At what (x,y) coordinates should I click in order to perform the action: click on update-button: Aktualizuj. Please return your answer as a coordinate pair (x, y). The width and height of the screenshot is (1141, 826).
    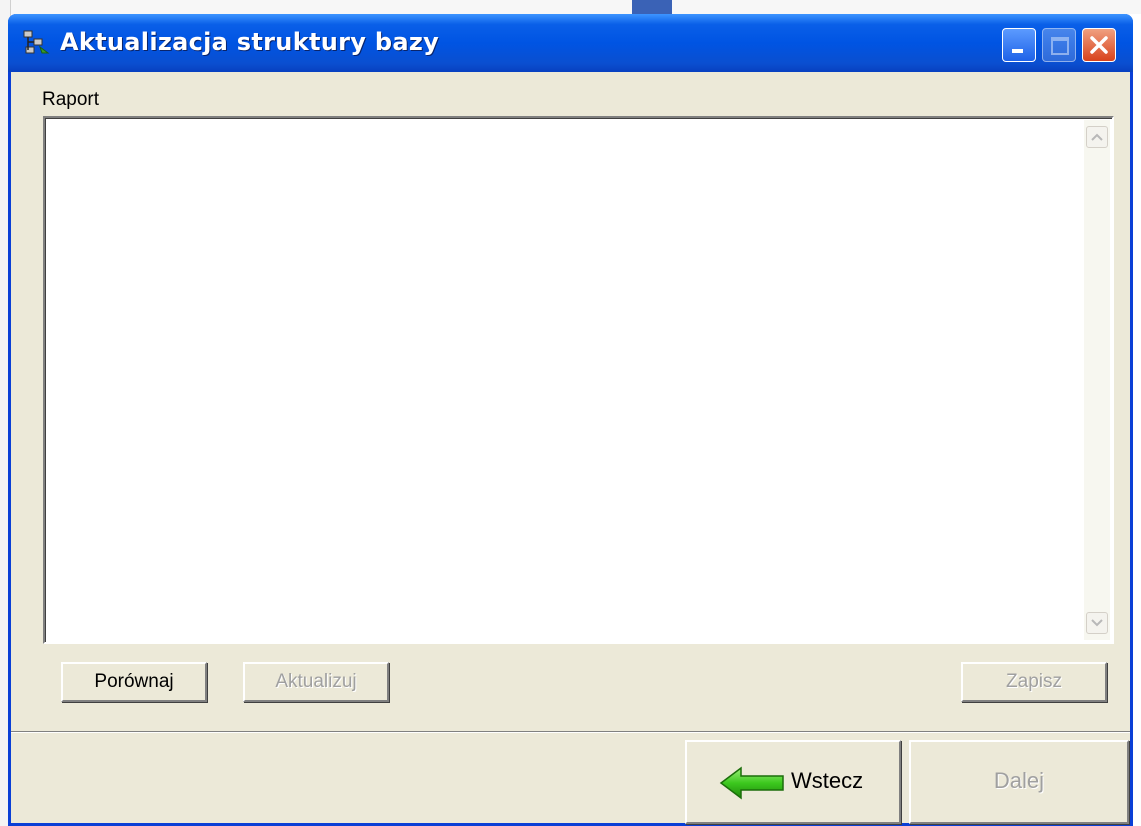
    Looking at the image, I should click on (316, 682).